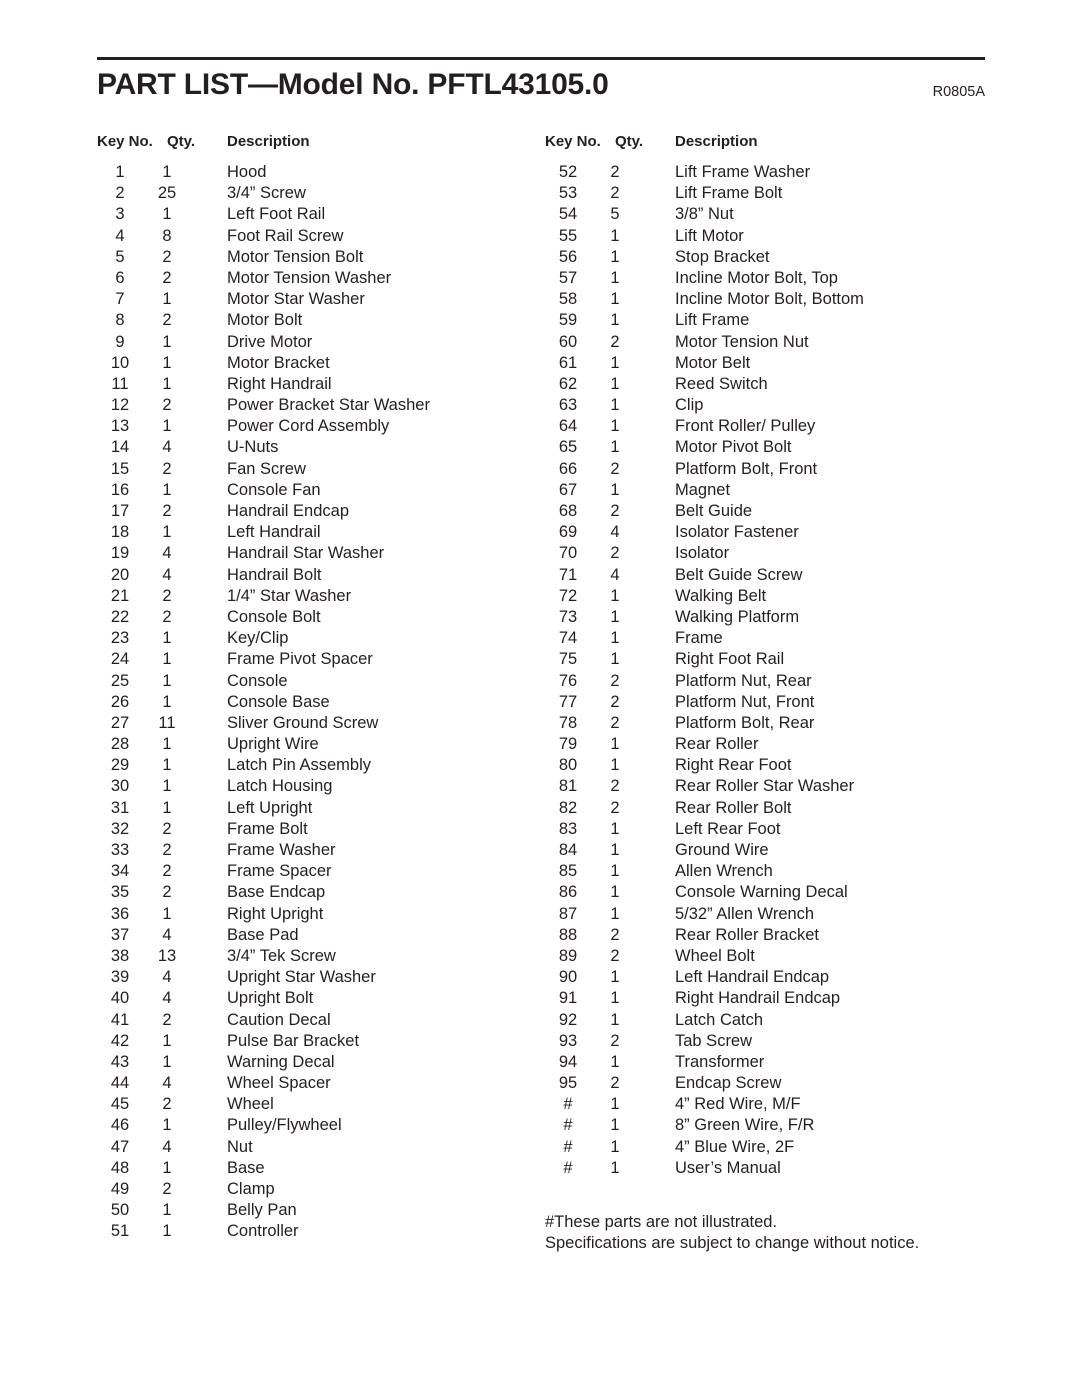 The height and width of the screenshot is (1397, 1080). I want to click on cell-description: Left Upright, so click(270, 807).